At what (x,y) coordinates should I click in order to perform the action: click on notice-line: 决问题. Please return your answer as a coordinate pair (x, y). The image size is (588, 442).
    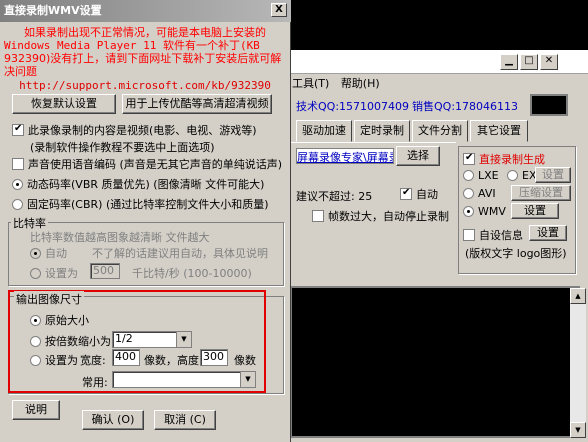
    Looking at the image, I should click on (20, 71).